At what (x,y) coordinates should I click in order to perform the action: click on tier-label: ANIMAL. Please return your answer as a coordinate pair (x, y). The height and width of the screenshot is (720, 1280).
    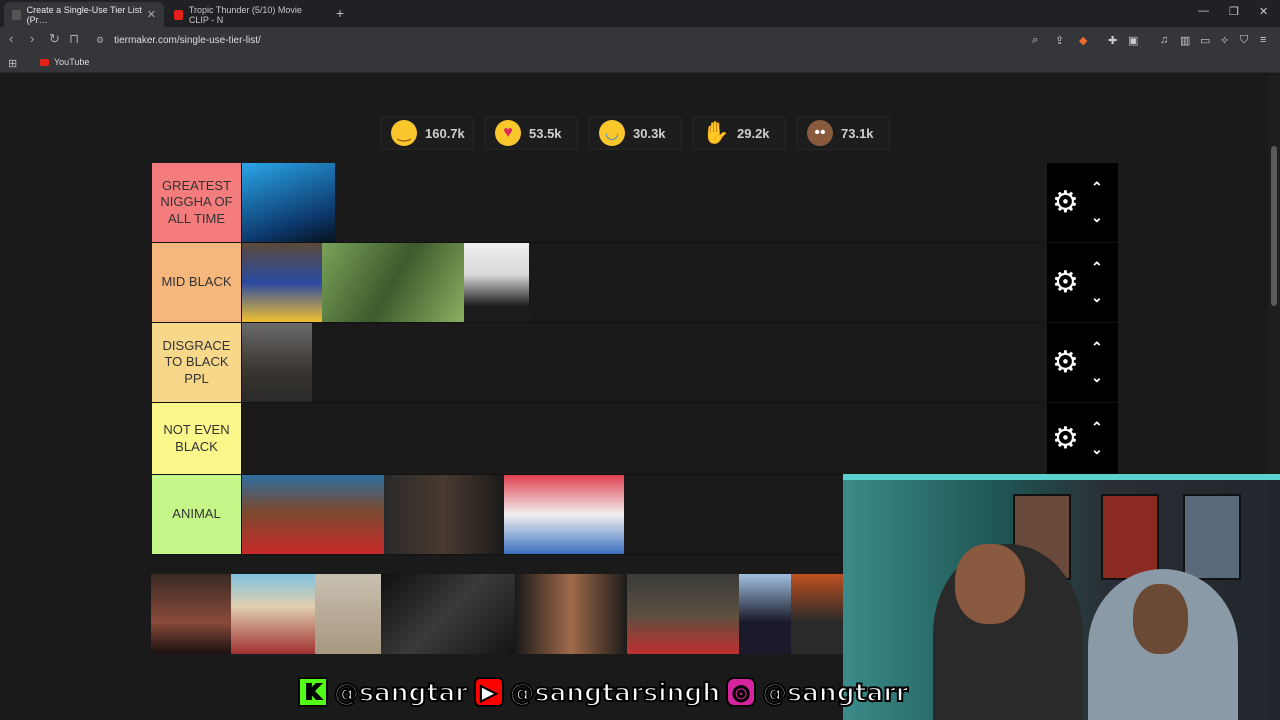
    Looking at the image, I should click on (196, 514).